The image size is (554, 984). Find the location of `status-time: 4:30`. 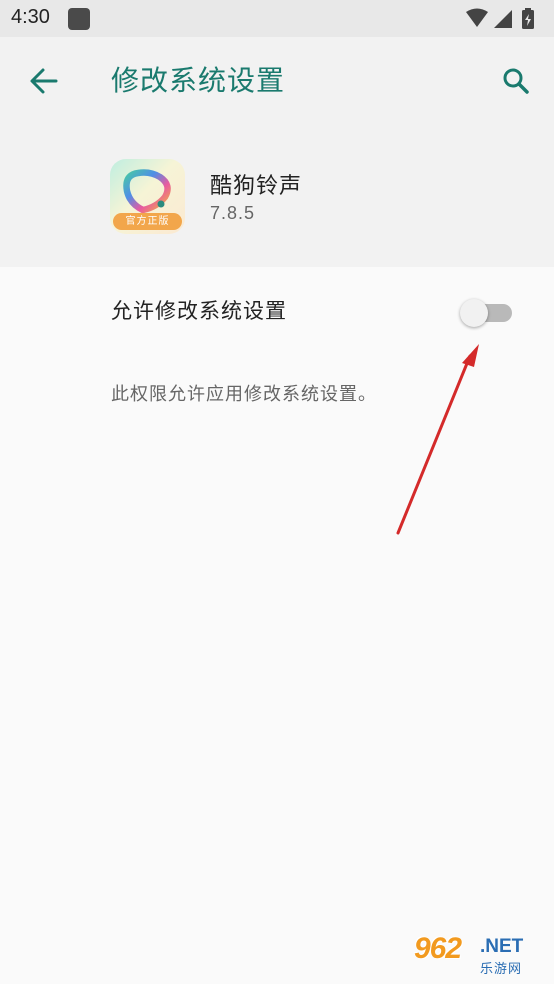

status-time: 4:30 is located at coordinates (30, 17).